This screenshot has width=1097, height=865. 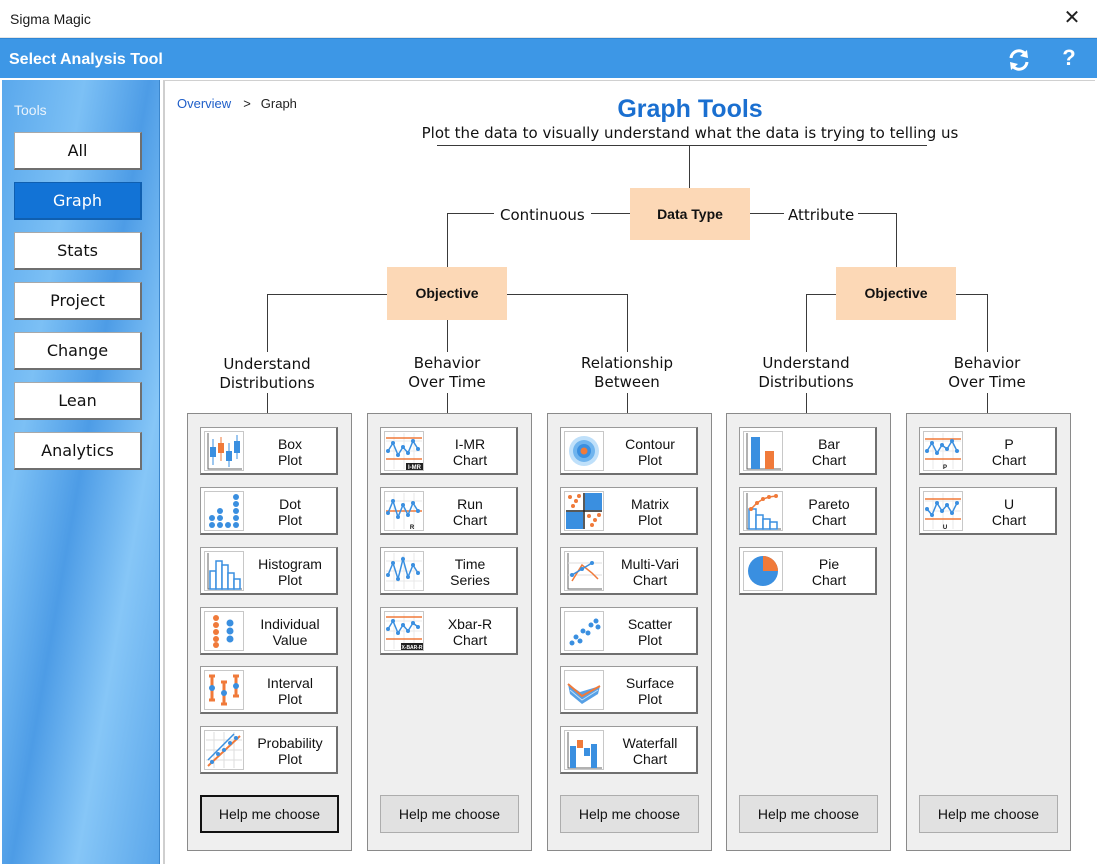 I want to click on branch-label-continuous: Continuous, so click(x=542, y=215).